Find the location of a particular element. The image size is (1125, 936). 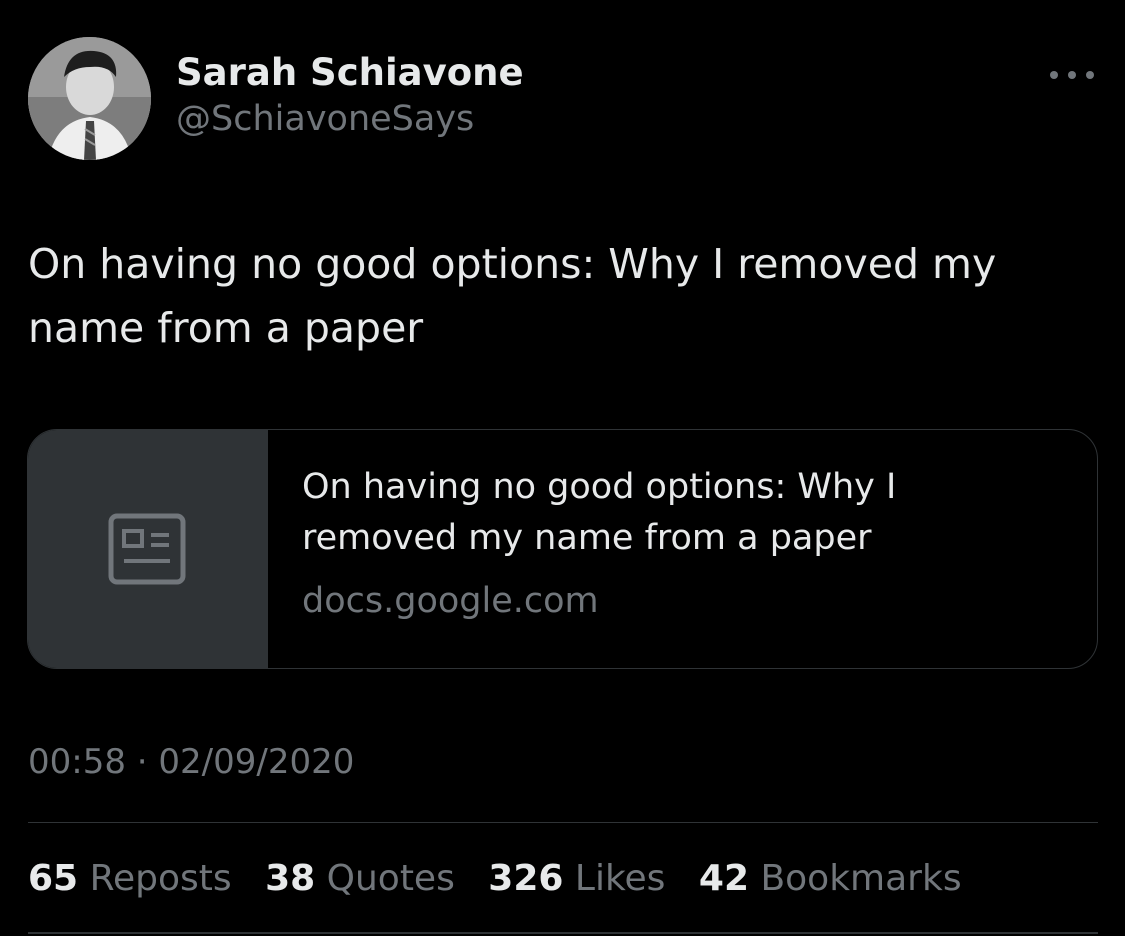

timestamp-time: 00:58 is located at coordinates (77, 762).